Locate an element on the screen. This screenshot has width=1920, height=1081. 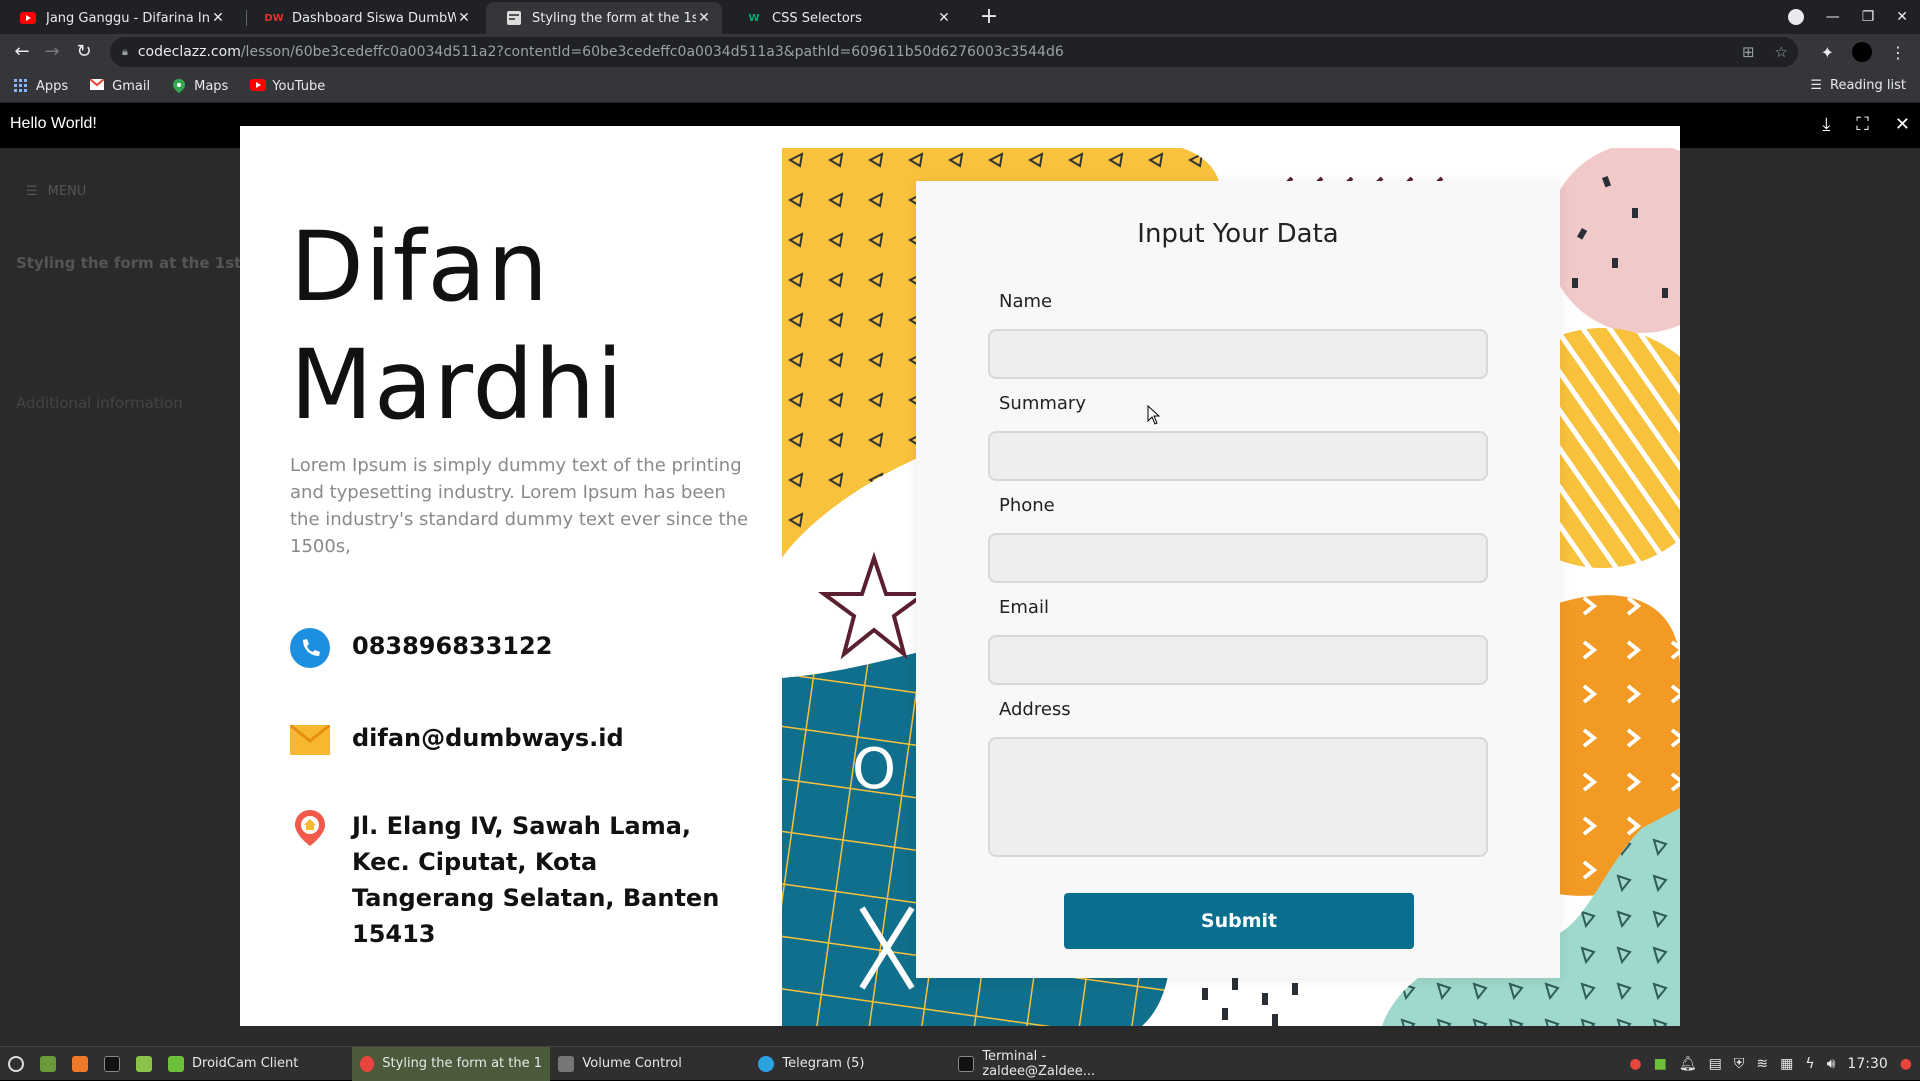
submit-button: Submit is located at coordinates (1239, 921).